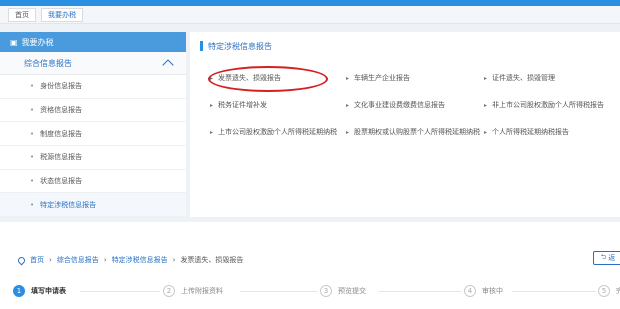  I want to click on link-stock-option: ▸ 股票期权或认购股票个人所得税延期纳税, so click(413, 132).